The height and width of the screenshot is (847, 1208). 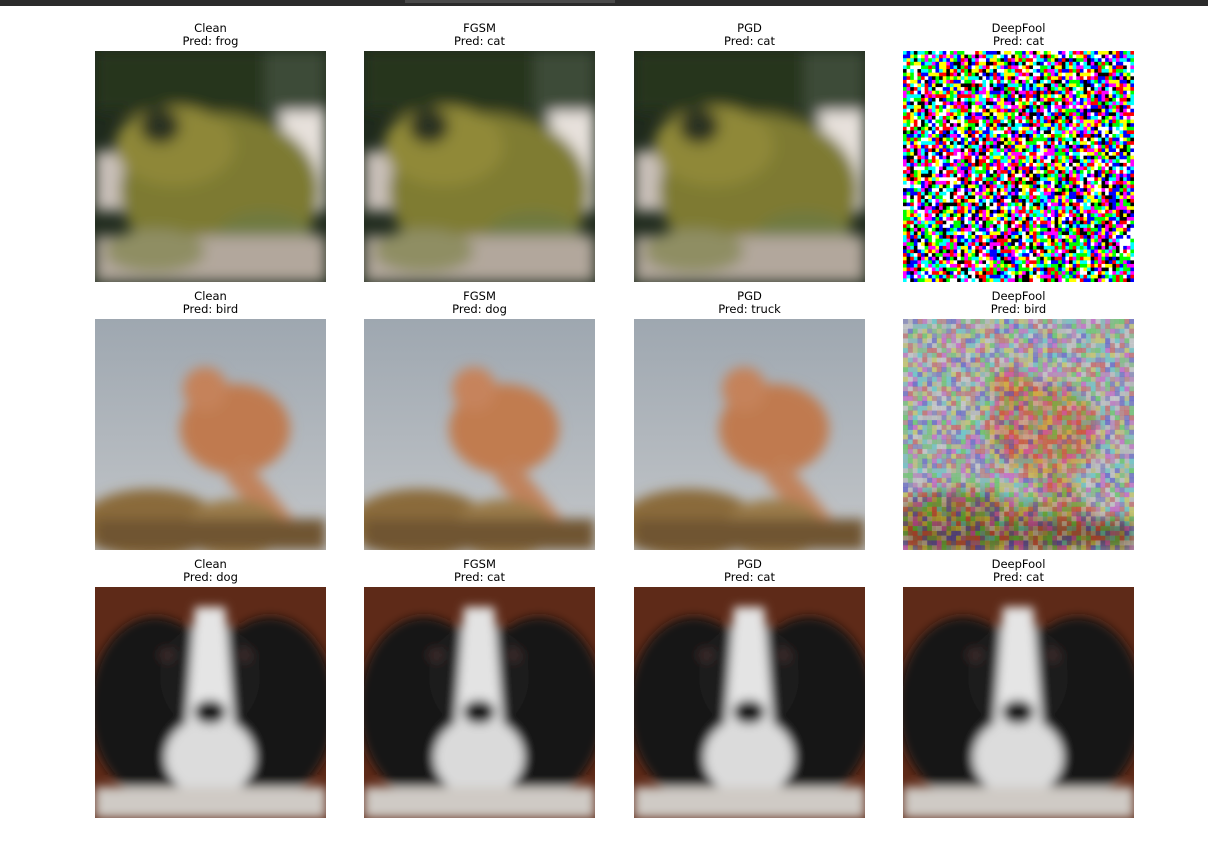 I want to click on panel-title: Clean Pred: dog, so click(x=210, y=571).